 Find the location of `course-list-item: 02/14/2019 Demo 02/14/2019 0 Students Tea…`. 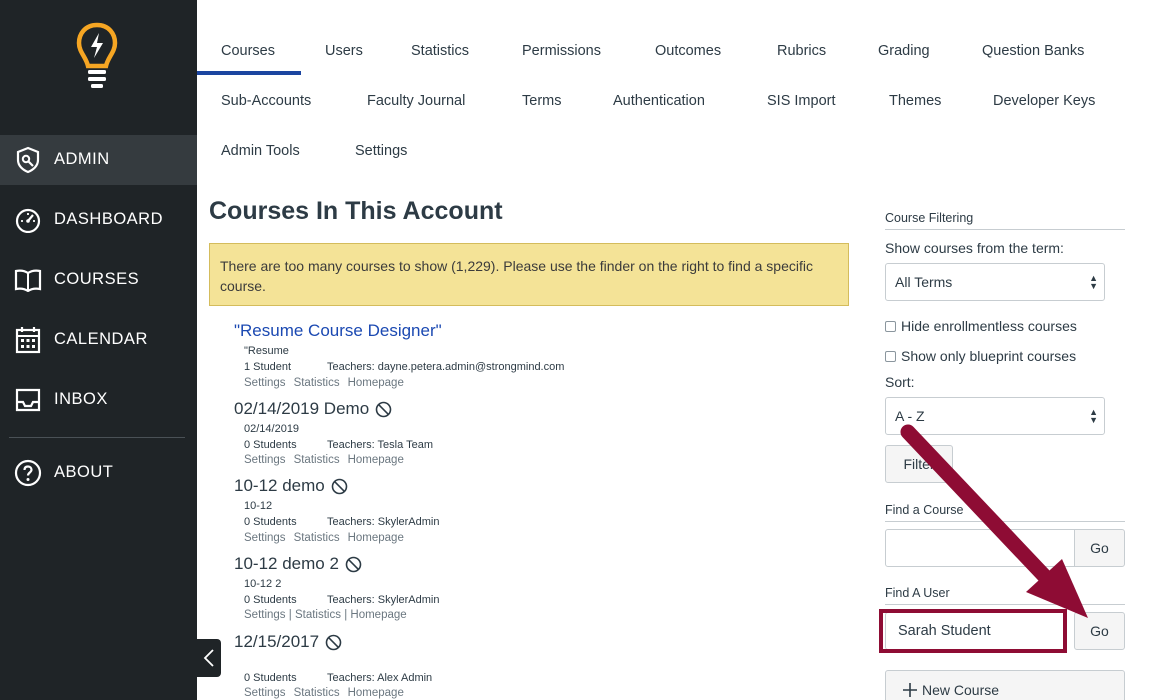

course-list-item: 02/14/2019 Demo 02/14/2019 0 Students Tea… is located at coordinates (544, 432).